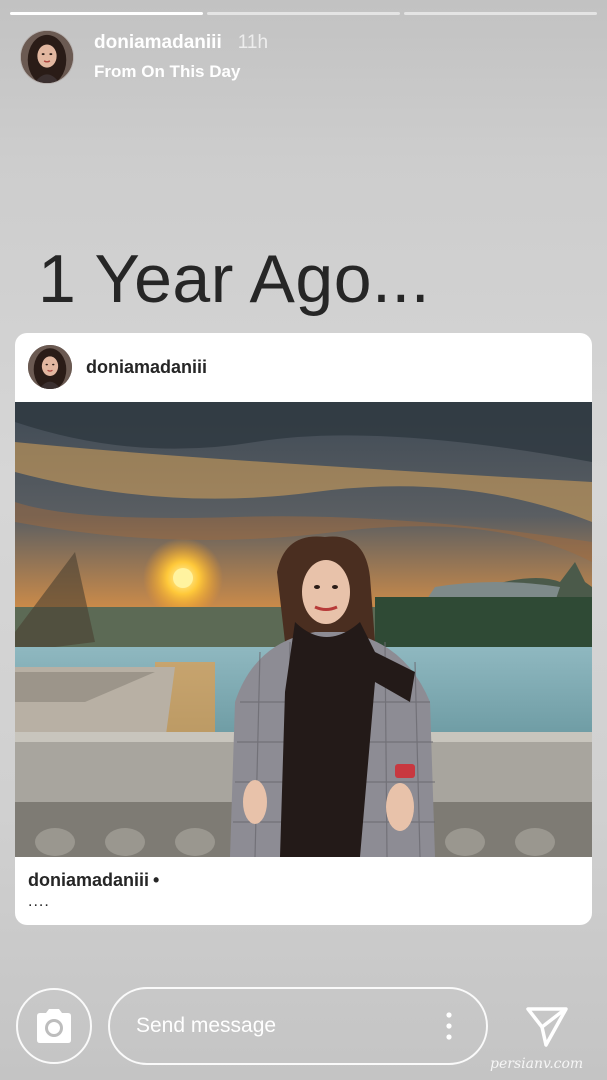 This screenshot has width=607, height=1080. I want to click on post-username: doniamadaniii, so click(147, 366).